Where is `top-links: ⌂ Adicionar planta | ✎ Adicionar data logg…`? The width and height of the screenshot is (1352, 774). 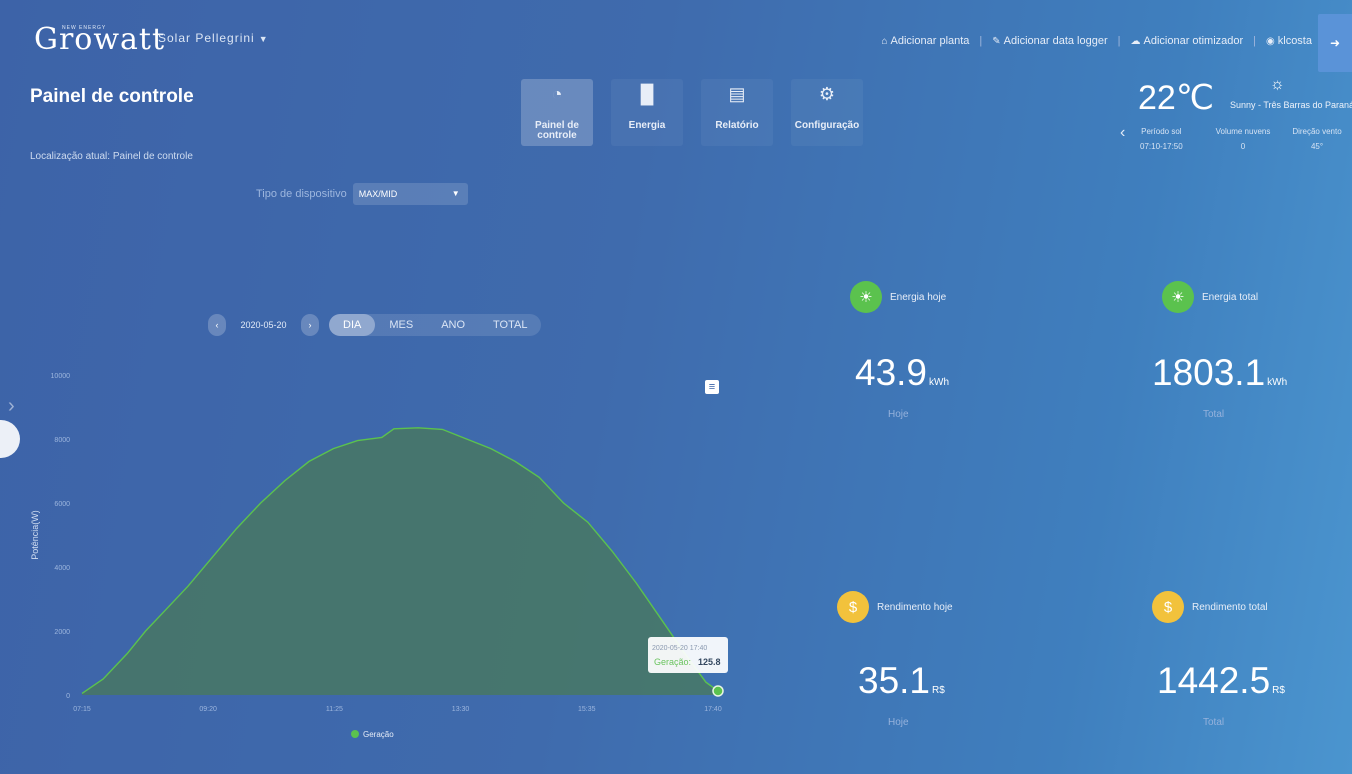
top-links: ⌂ Adicionar planta | ✎ Adicionar data logg… is located at coordinates (1096, 41).